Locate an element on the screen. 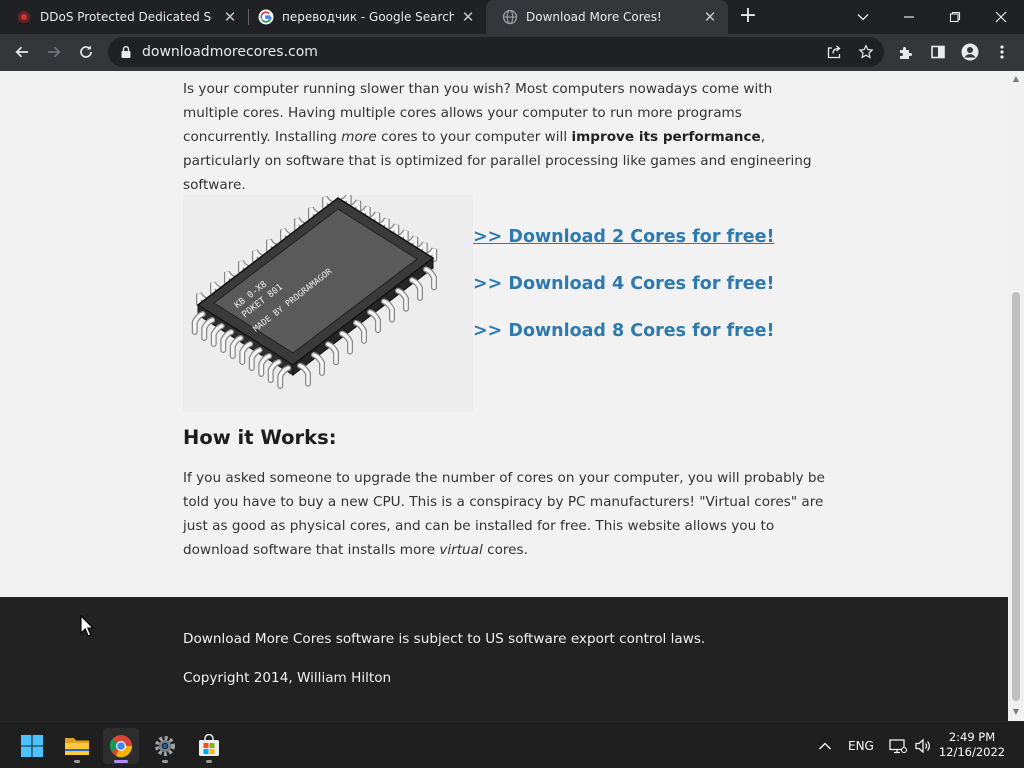 This screenshot has height=768, width=1024. intro-text: cores to your computer will is located at coordinates (474, 137).